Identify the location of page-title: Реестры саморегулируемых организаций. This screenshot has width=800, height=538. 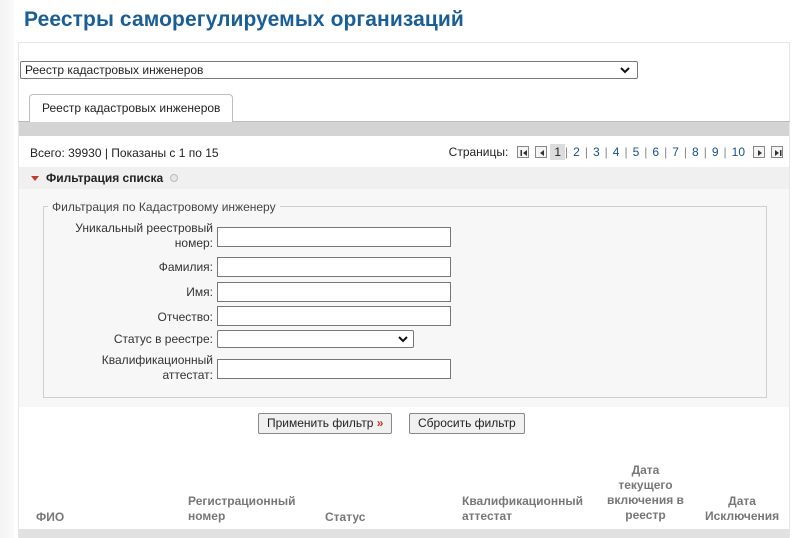
(244, 19).